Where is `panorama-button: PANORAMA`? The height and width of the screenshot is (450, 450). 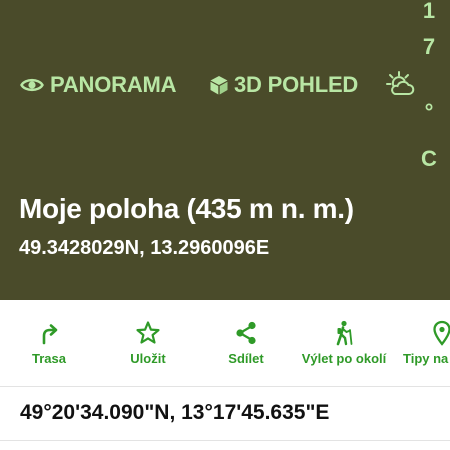 panorama-button: PANORAMA is located at coordinates (98, 85).